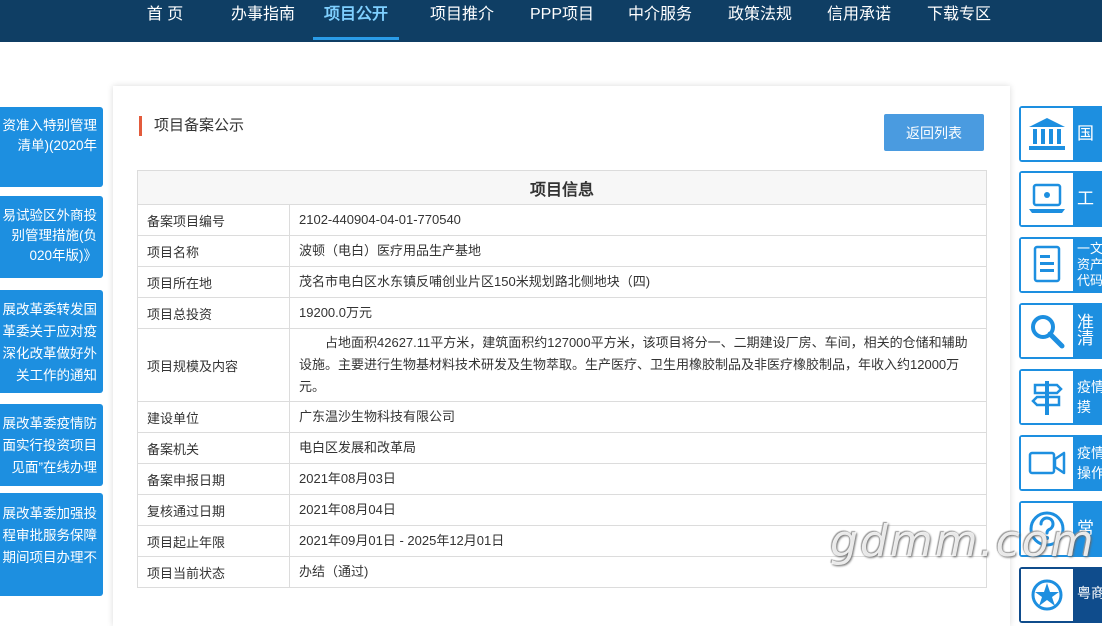  Describe the element at coordinates (213, 282) in the screenshot. I see `row-label: 项目所在地` at that location.